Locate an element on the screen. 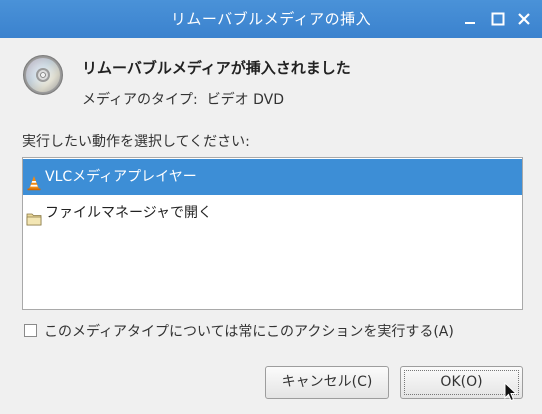  close-icon is located at coordinates (524, 19).